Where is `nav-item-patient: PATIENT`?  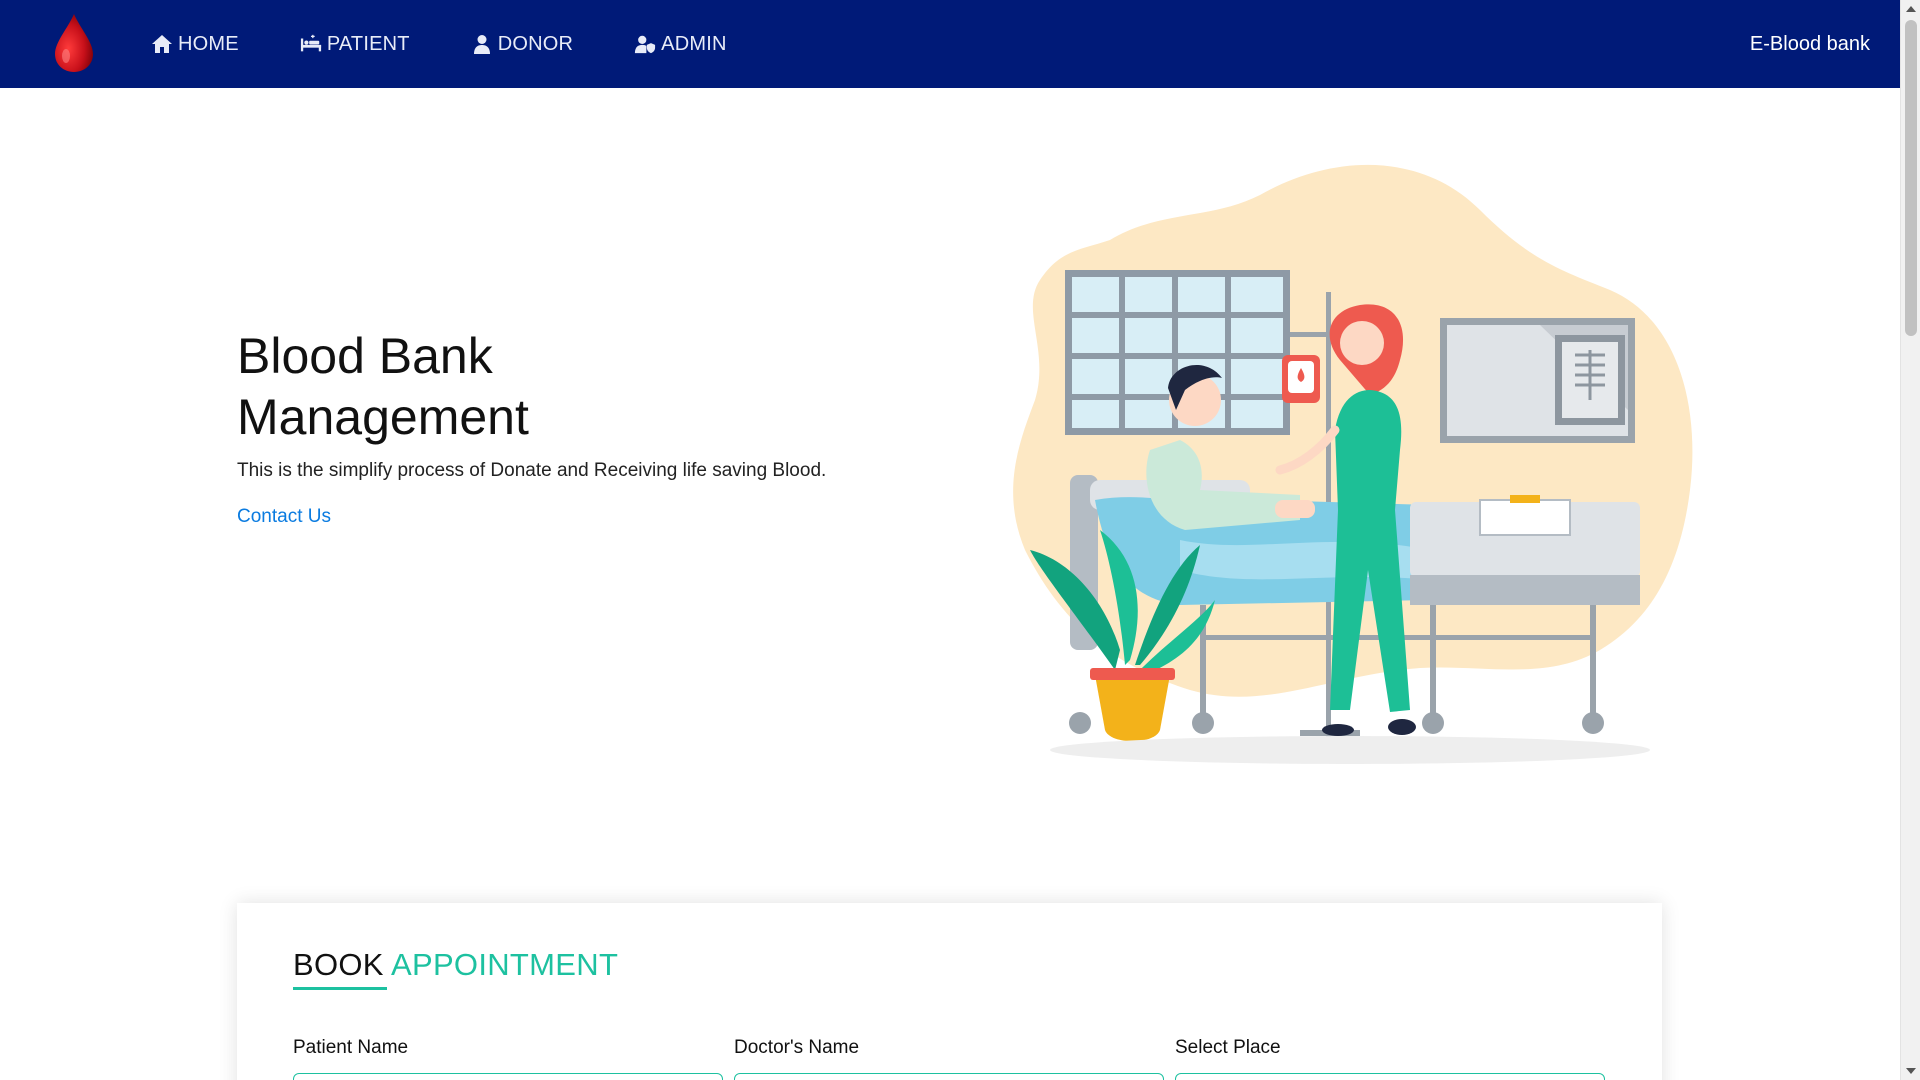 nav-item-patient: PATIENT is located at coordinates (354, 44).